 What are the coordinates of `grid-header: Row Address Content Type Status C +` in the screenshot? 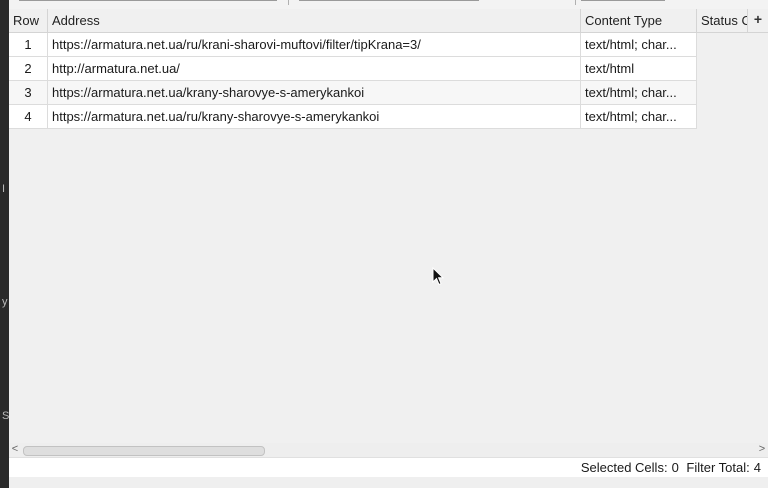 It's located at (388, 21).